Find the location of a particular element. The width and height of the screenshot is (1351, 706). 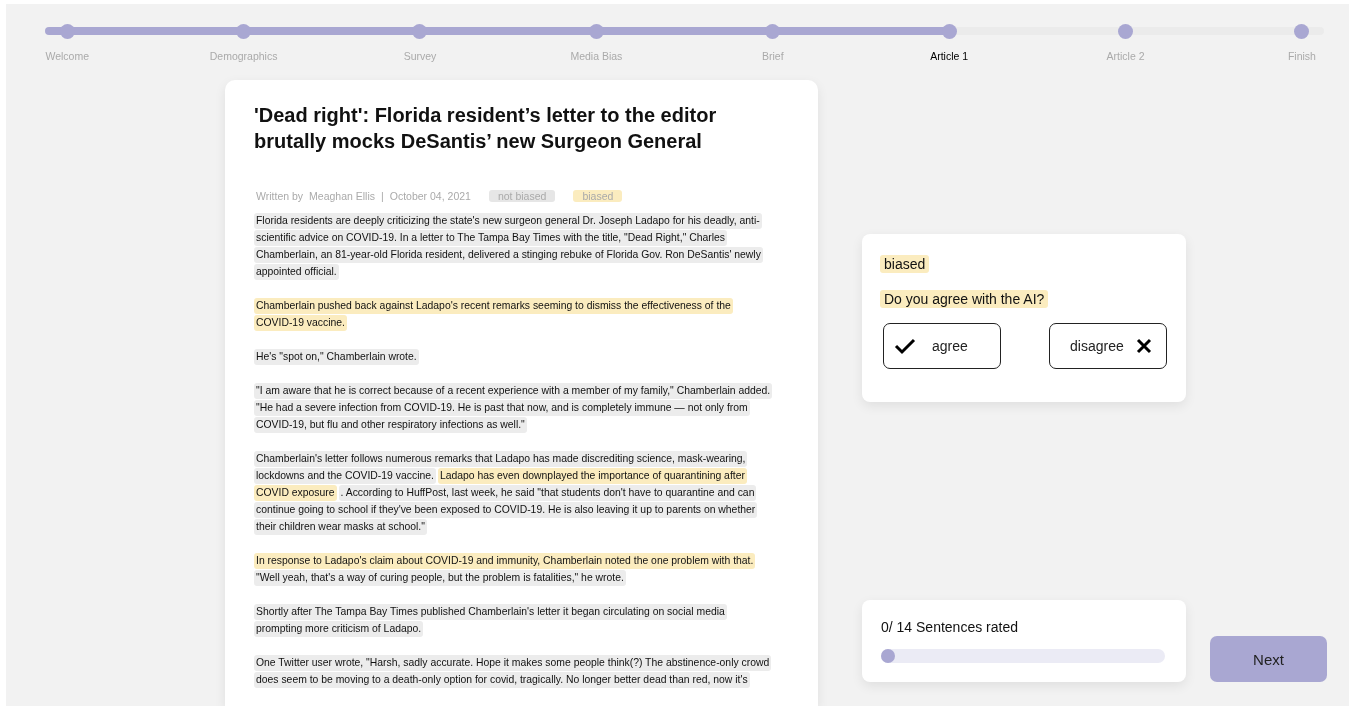

check-icon is located at coordinates (905, 346).